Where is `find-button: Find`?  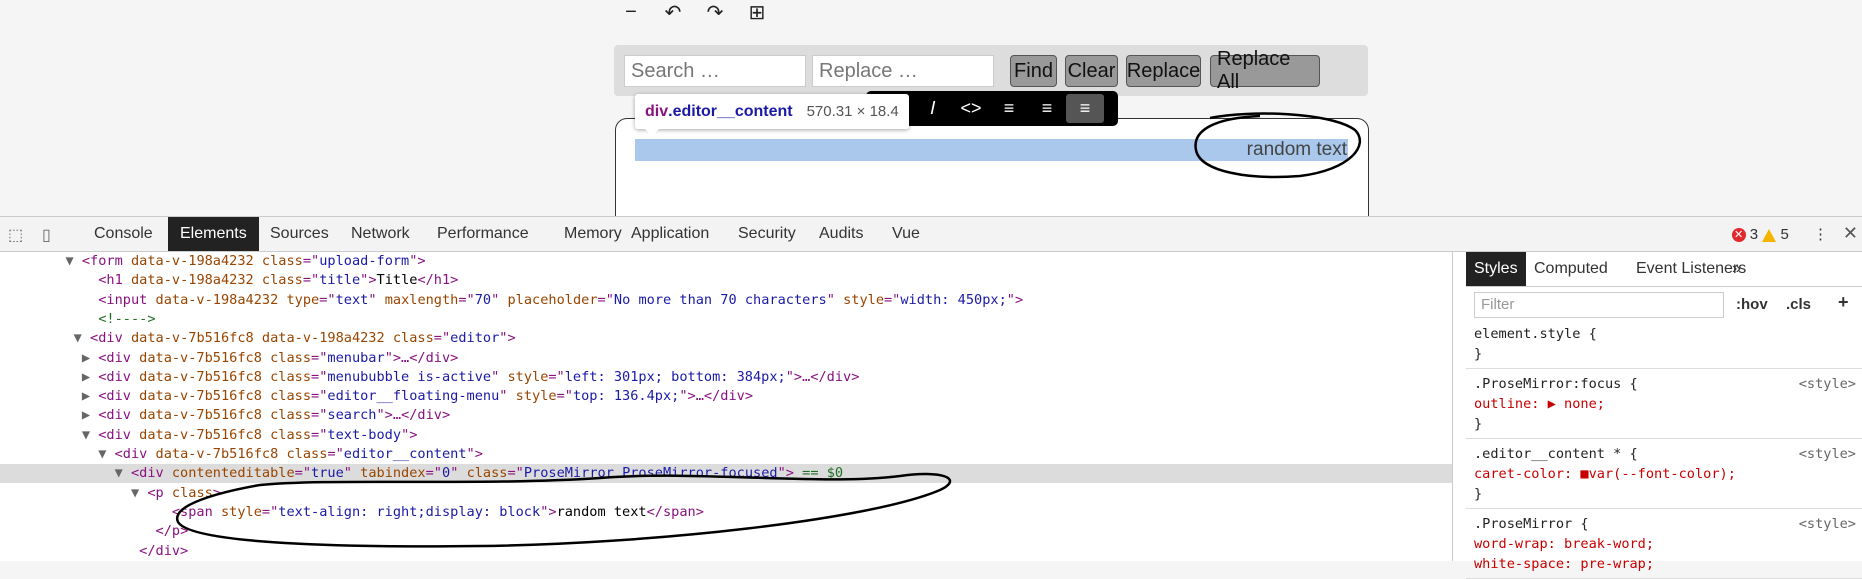 find-button: Find is located at coordinates (1033, 71).